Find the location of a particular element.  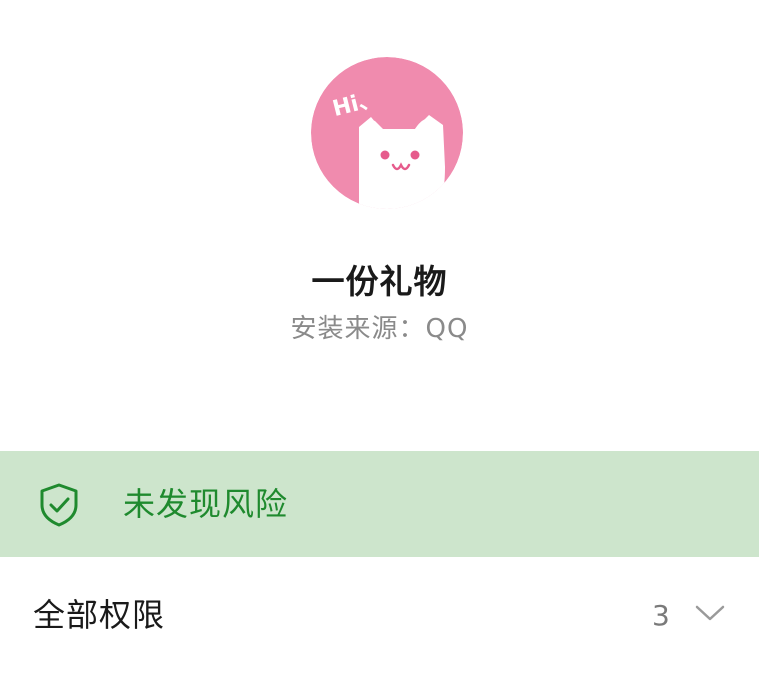

permissions-count: 3 is located at coordinates (661, 615).